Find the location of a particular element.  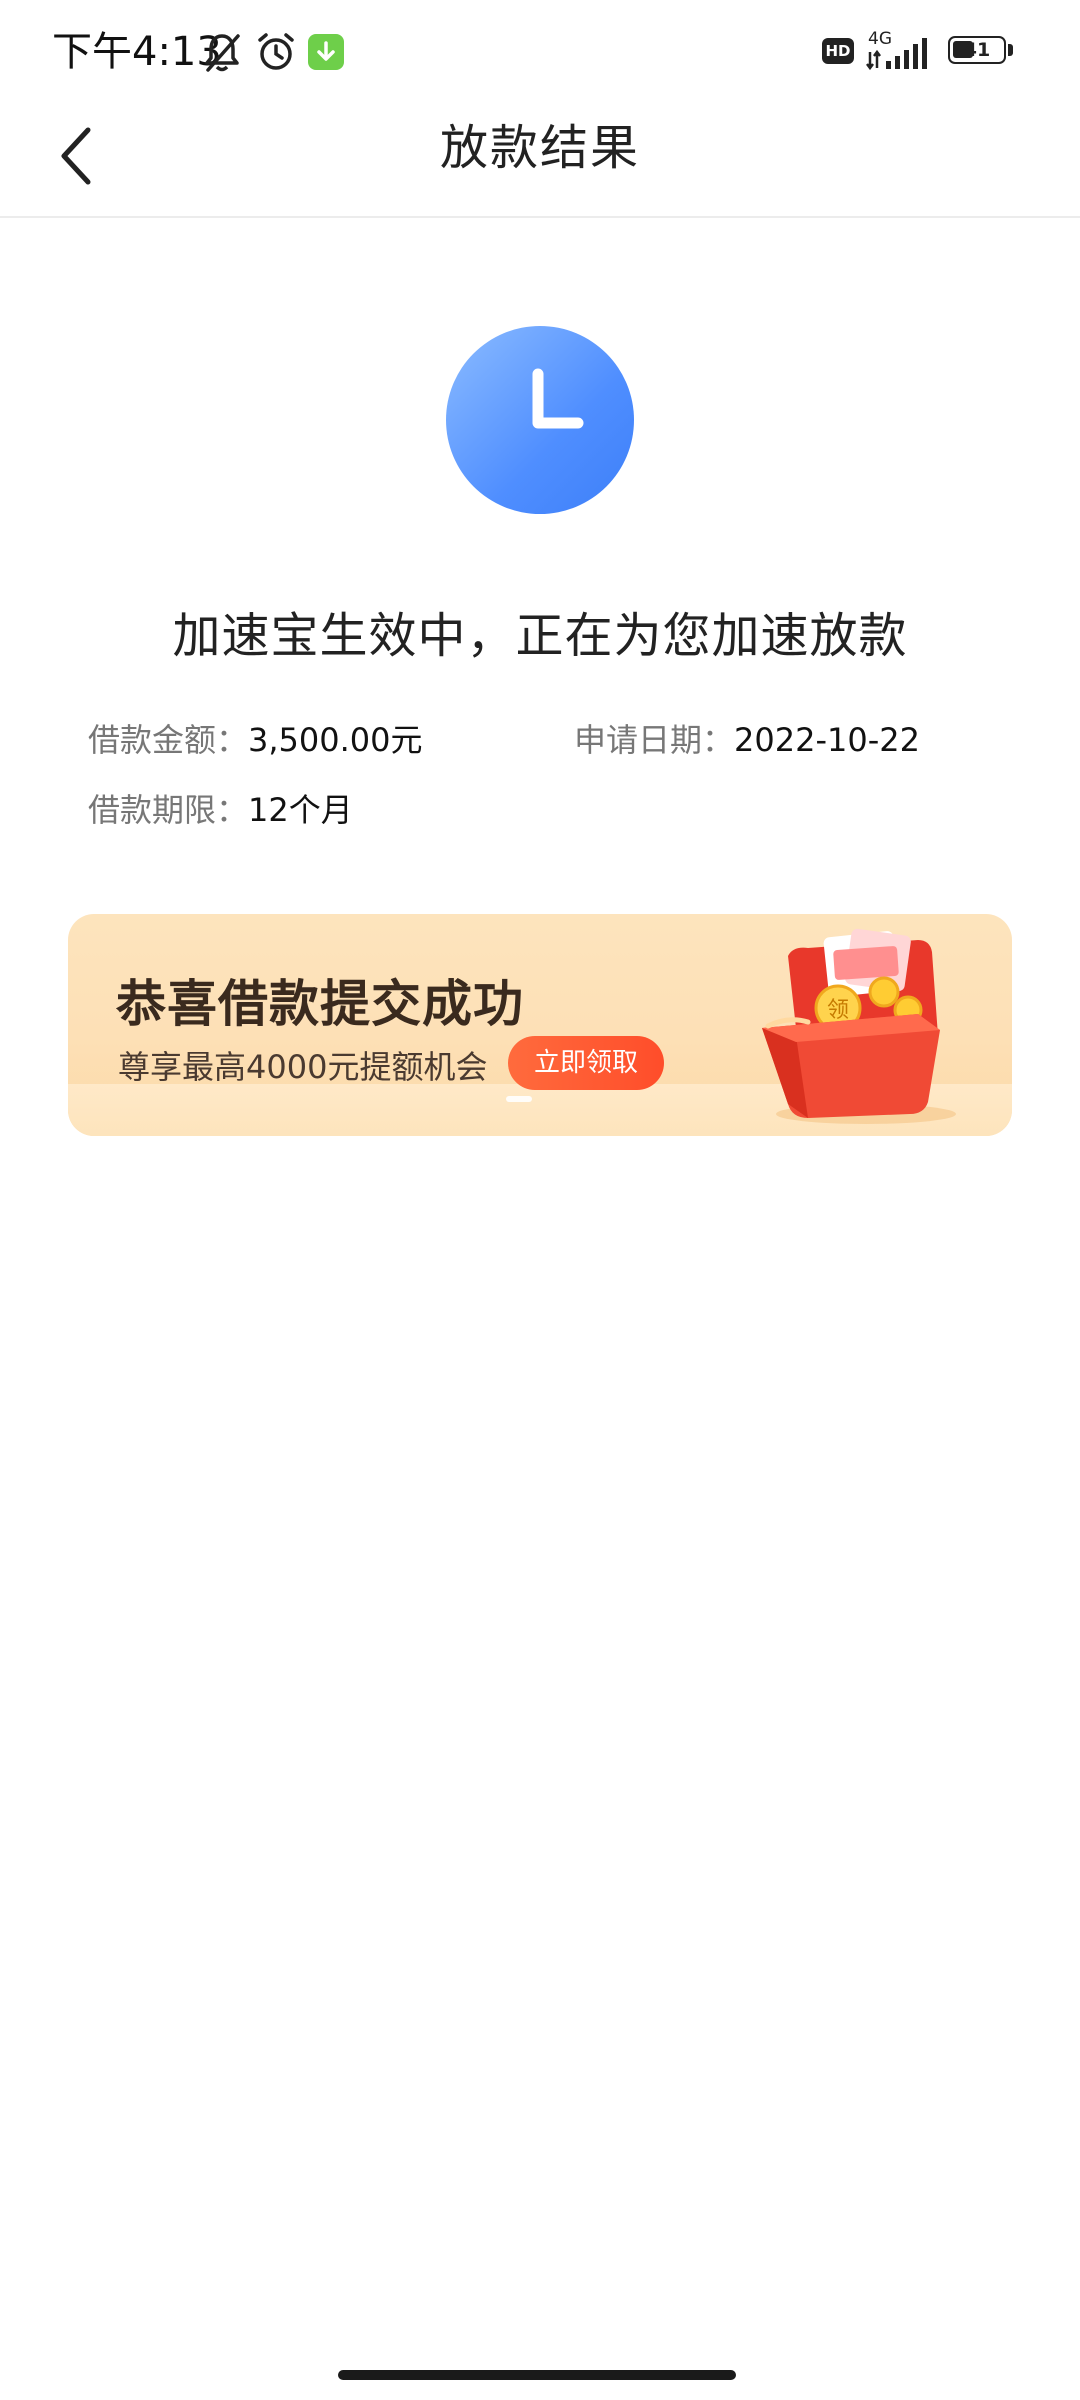

loan-amount-label: 借款金额： is located at coordinates (168, 740).